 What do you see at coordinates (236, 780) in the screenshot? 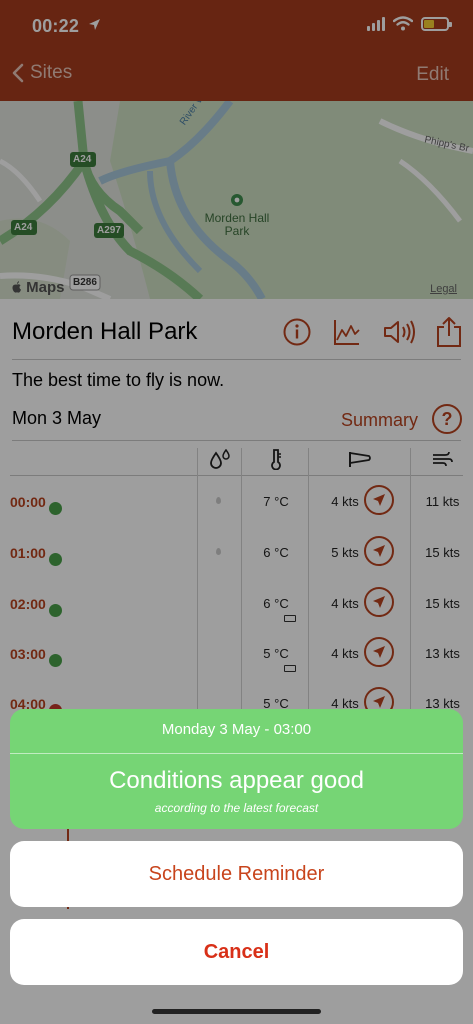
I see `conditions-headline: Conditions appear good` at bounding box center [236, 780].